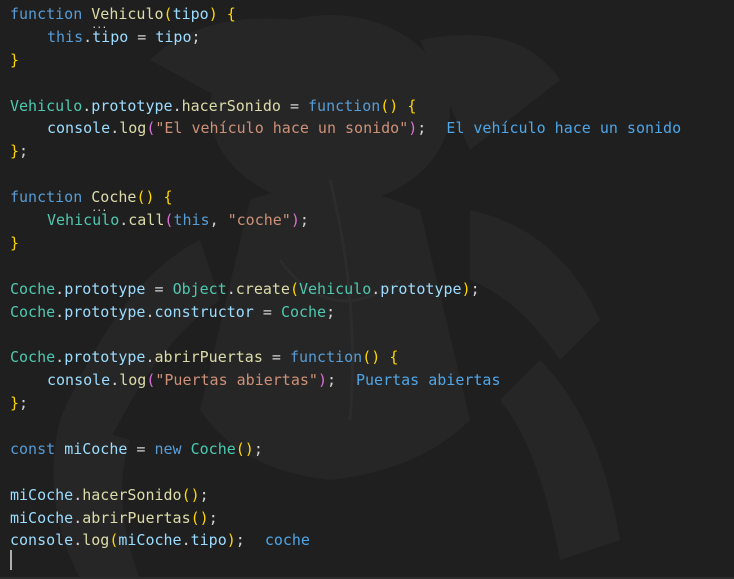 Image resolution: width=734 pixels, height=579 pixels. Describe the element at coordinates (110, 36) in the screenshot. I see `prop-tipo: tipo` at that location.